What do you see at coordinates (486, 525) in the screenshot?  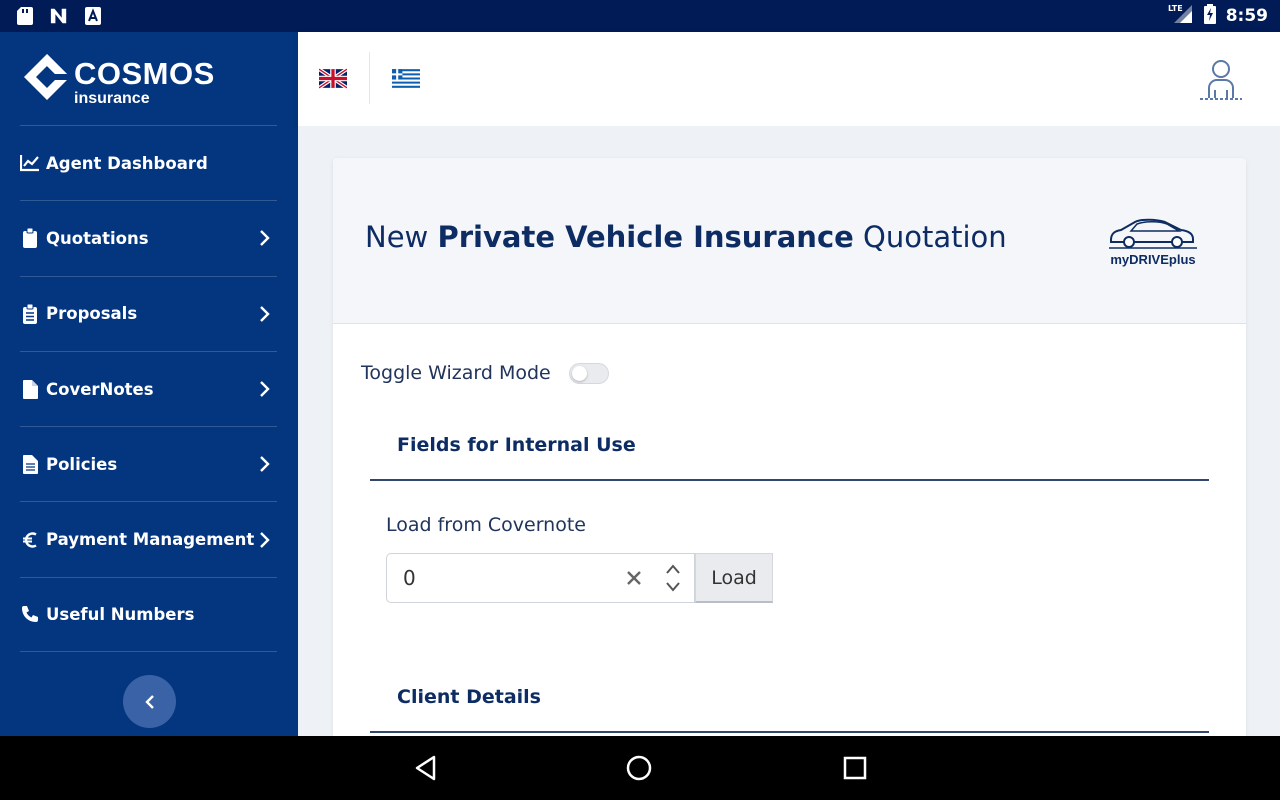 I see `load-covernote-label: Load from Covernote` at bounding box center [486, 525].